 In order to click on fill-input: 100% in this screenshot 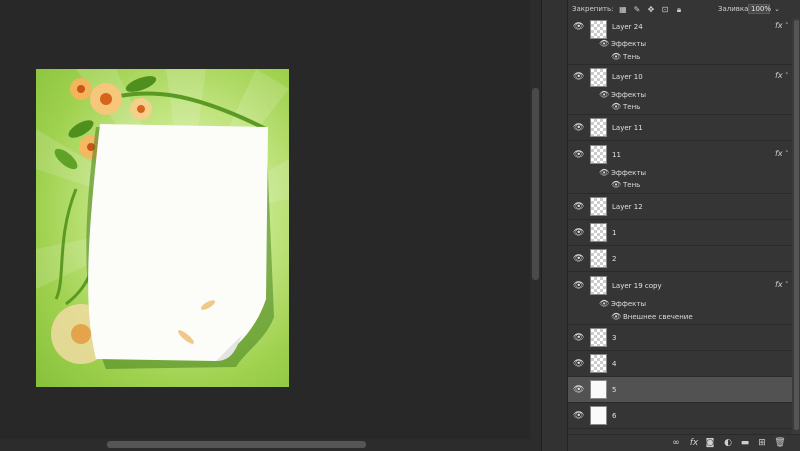, I will do `click(759, 9)`.